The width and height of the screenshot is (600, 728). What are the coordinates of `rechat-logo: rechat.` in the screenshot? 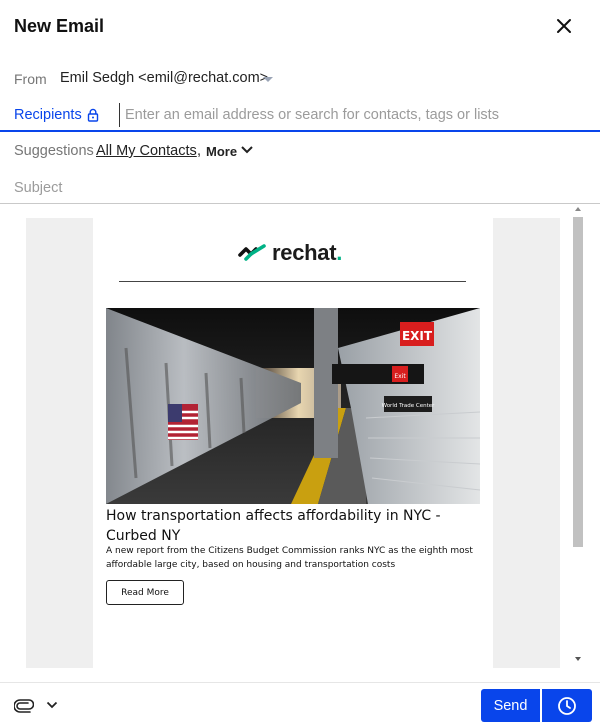 It's located at (290, 253).